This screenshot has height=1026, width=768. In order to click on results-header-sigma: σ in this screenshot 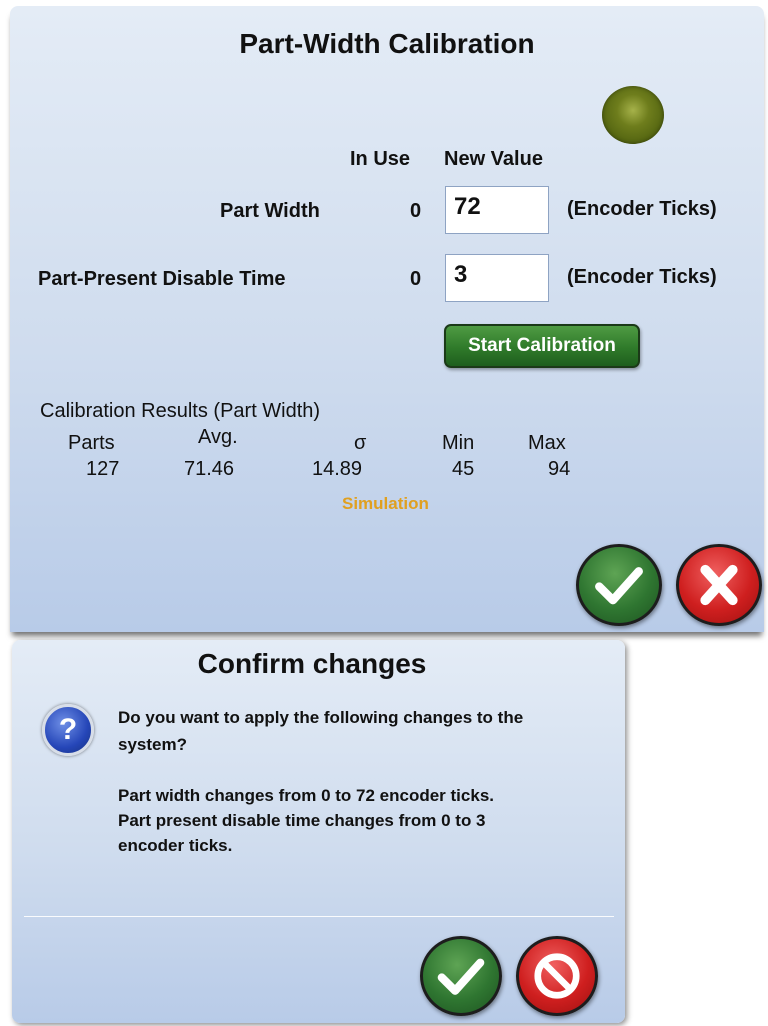, I will do `click(360, 443)`.